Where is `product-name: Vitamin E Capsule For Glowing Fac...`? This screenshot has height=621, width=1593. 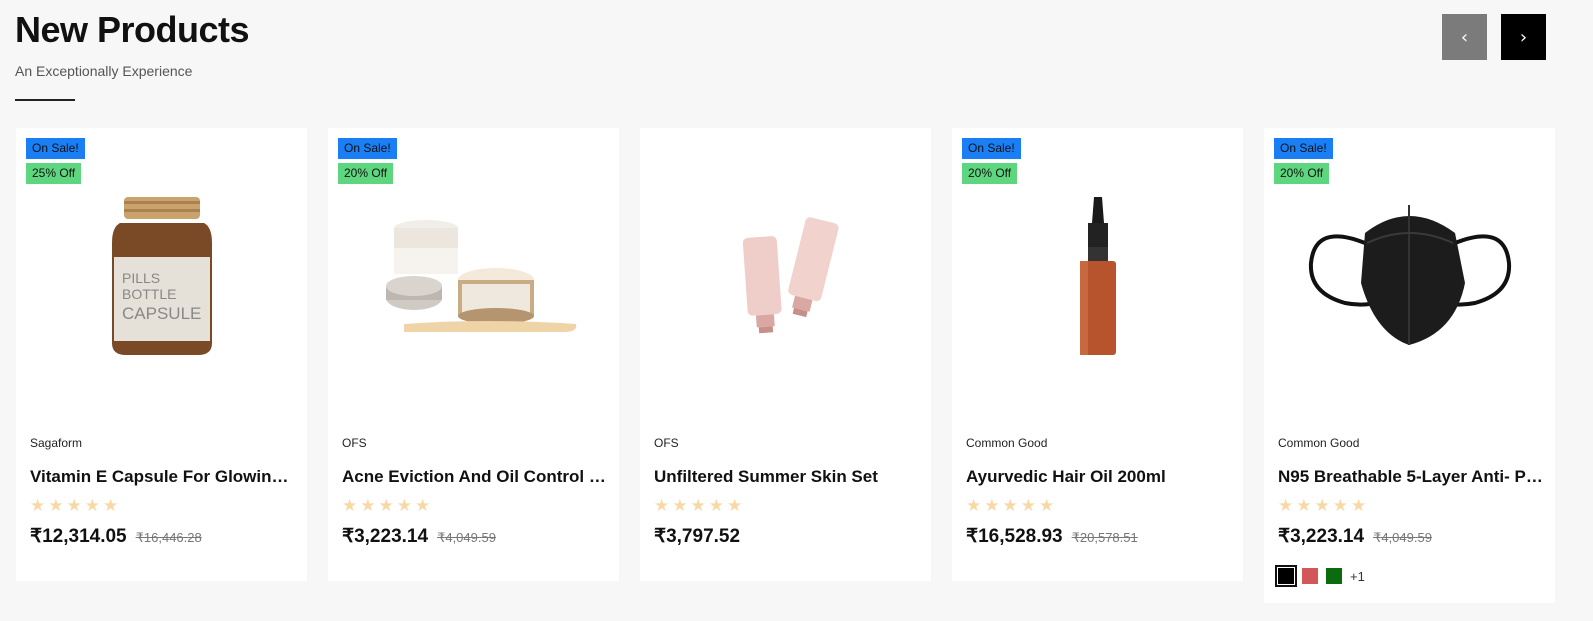
product-name: Vitamin E Capsule For Glowing Fac... is located at coordinates (162, 477).